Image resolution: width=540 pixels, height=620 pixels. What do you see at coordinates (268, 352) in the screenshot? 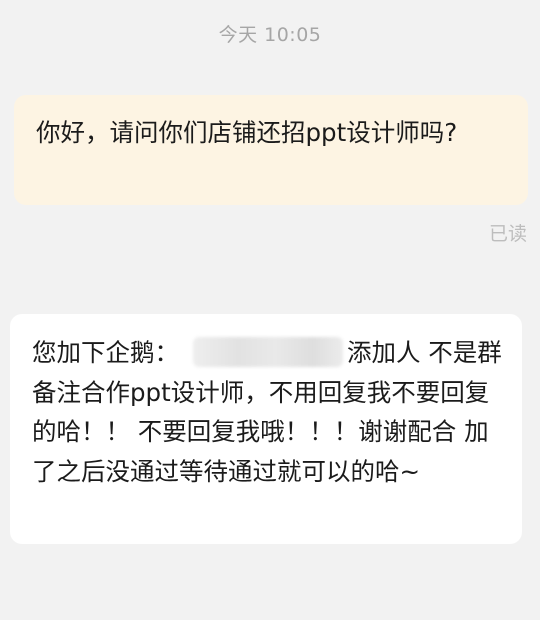
I see `redacted-contact-number` at bounding box center [268, 352].